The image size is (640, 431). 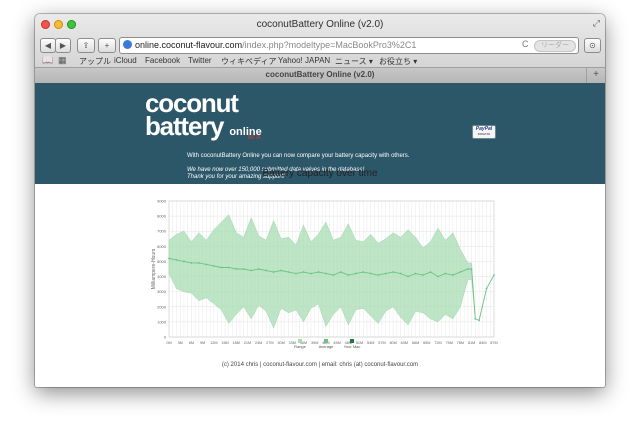 What do you see at coordinates (202, 343) in the screenshot?
I see `x-tick-label: 9M` at bounding box center [202, 343].